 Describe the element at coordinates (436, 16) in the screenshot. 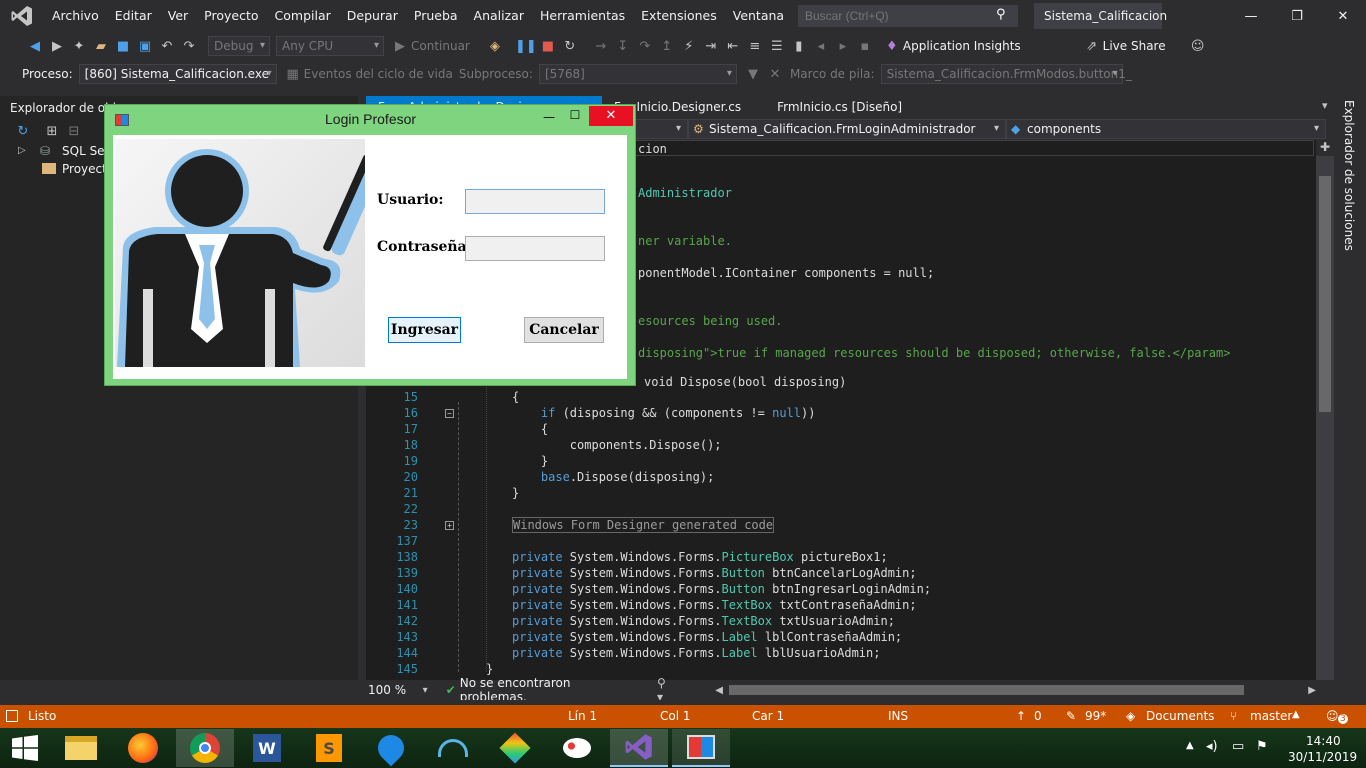

I see `menu-prueba: Prueba` at that location.